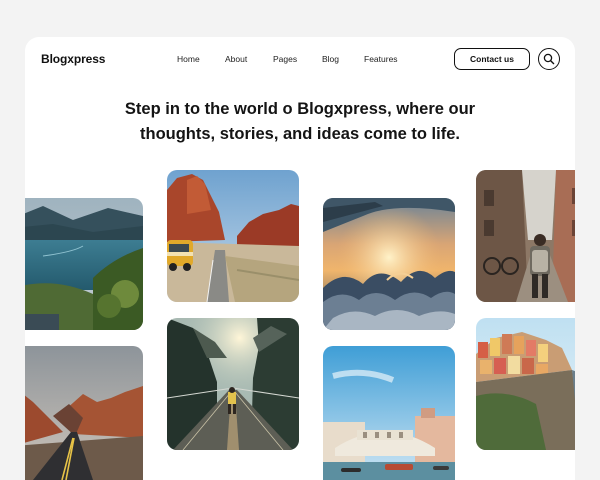 This screenshot has width=600, height=480. I want to click on lake-valley-image, so click(84, 264).